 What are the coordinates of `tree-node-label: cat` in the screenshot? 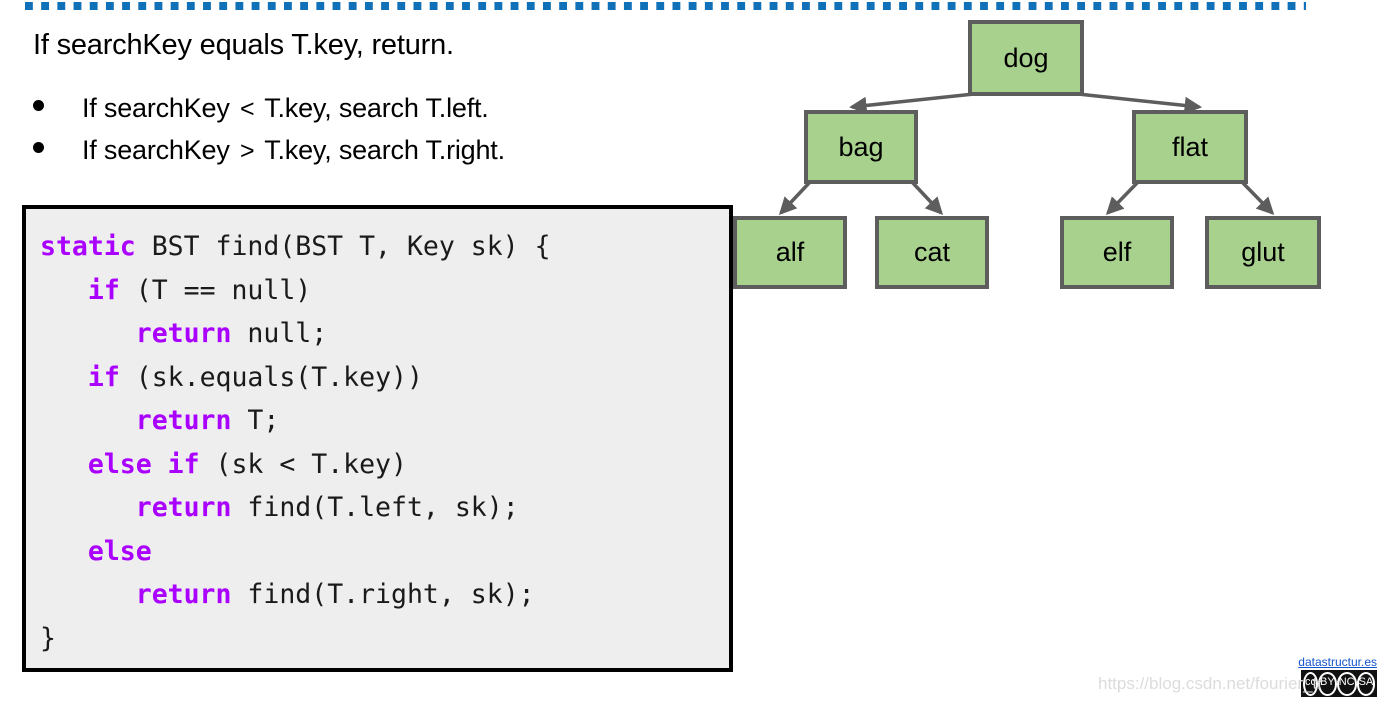 It's located at (932, 252).